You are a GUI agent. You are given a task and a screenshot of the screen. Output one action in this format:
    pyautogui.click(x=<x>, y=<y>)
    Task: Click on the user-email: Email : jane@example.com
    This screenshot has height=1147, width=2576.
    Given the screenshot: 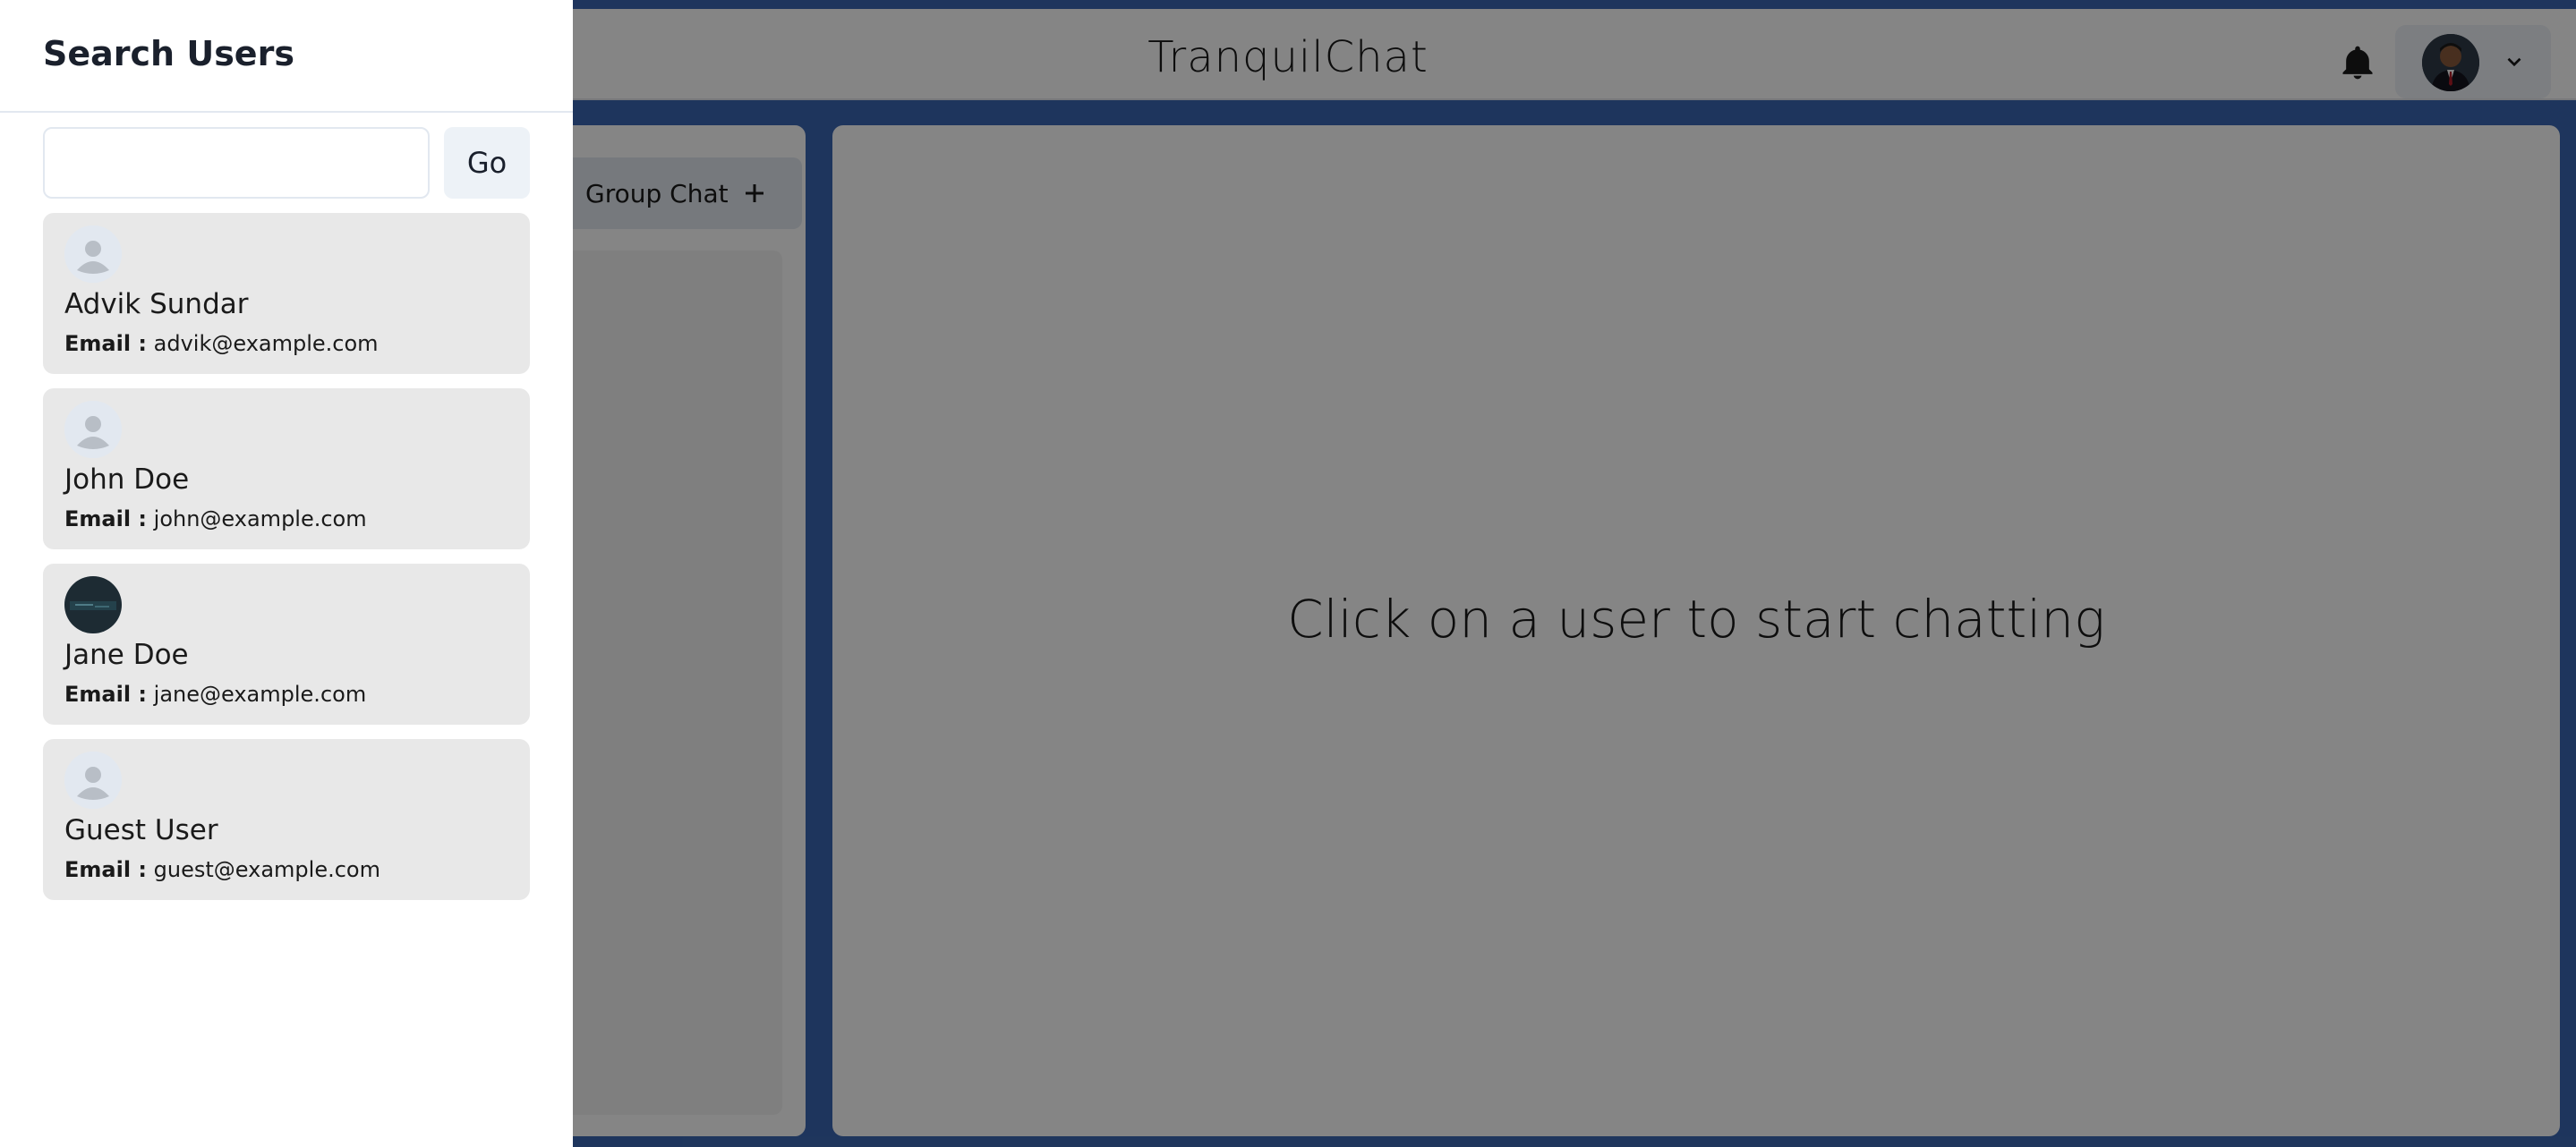 What is the action you would take?
    pyautogui.click(x=215, y=694)
    